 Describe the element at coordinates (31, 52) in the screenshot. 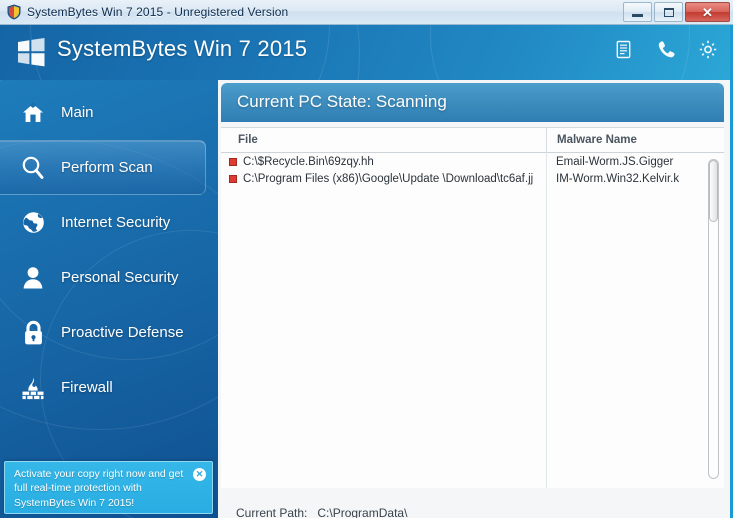

I see `windows-flag-icon` at that location.